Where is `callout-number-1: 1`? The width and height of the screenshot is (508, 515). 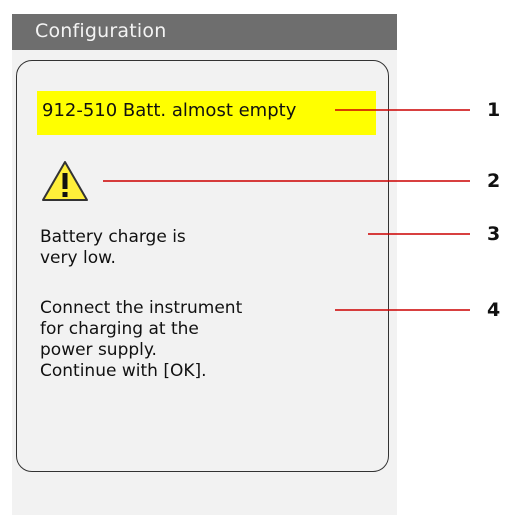
callout-number-1: 1 is located at coordinates (494, 110).